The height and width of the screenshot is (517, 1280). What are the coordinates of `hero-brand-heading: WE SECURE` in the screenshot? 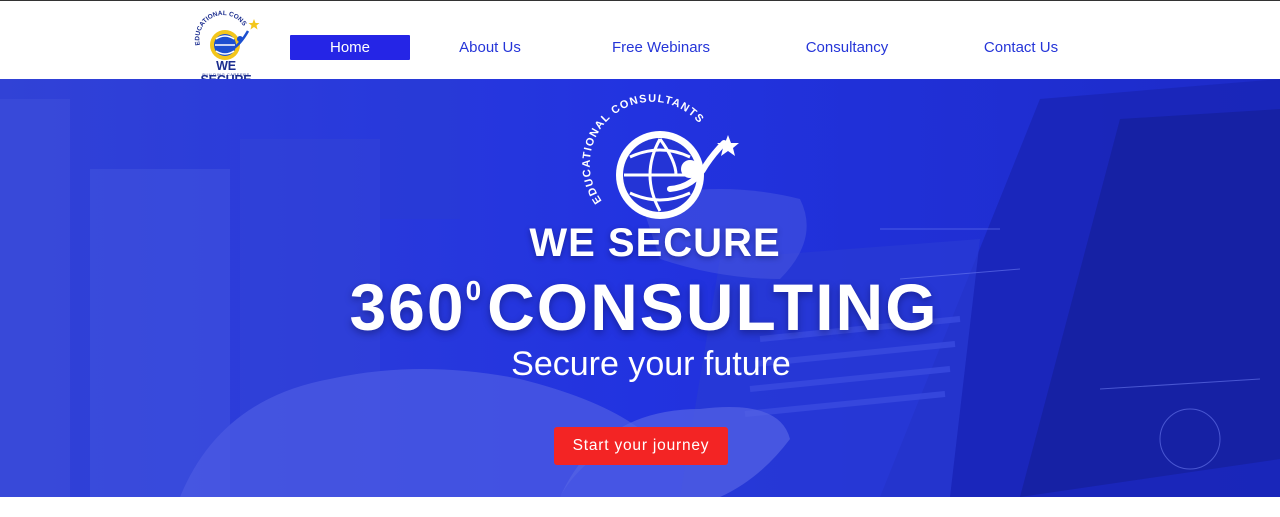 It's located at (655, 243).